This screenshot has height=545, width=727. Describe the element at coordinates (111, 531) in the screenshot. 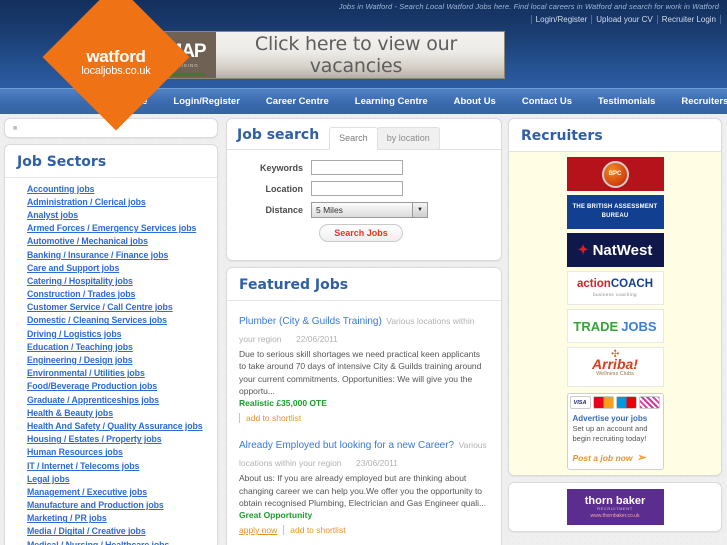

I see `sector-link: Media / Digital / Creative jobs` at that location.